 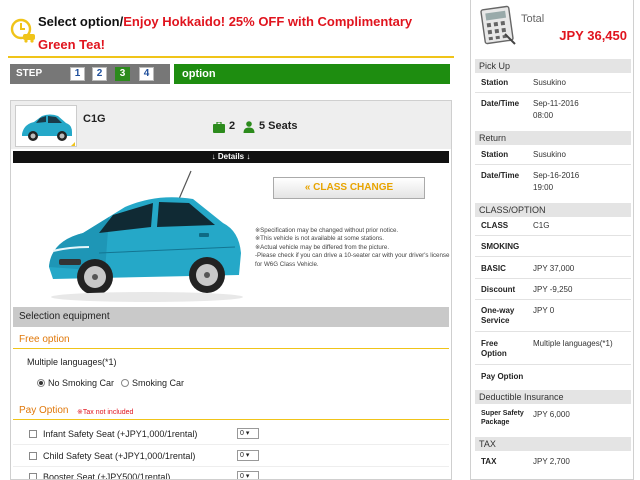 I want to click on car-thumbnail, so click(x=46, y=126).